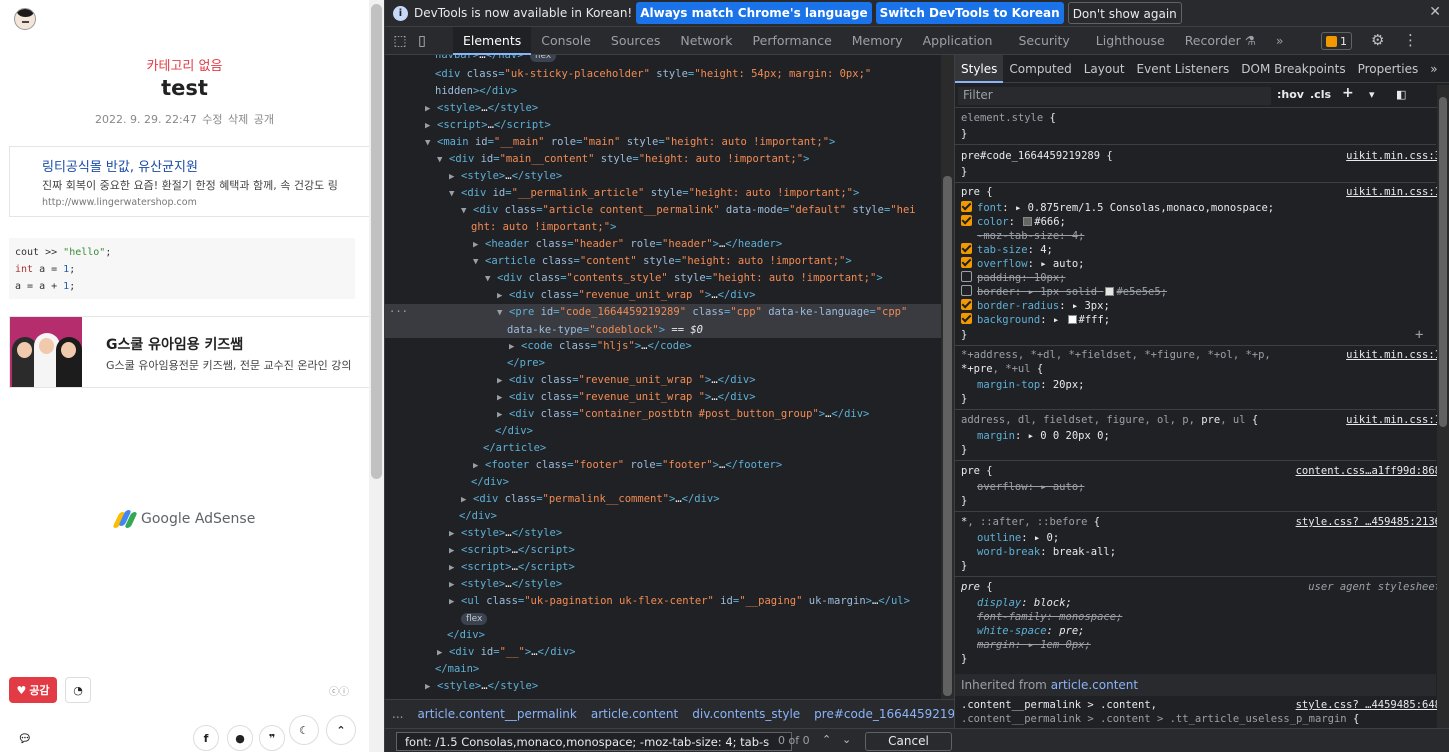 This screenshot has width=1449, height=752. What do you see at coordinates (1018, 538) in the screenshot?
I see `style-property: outline: ▸ 0;` at bounding box center [1018, 538].